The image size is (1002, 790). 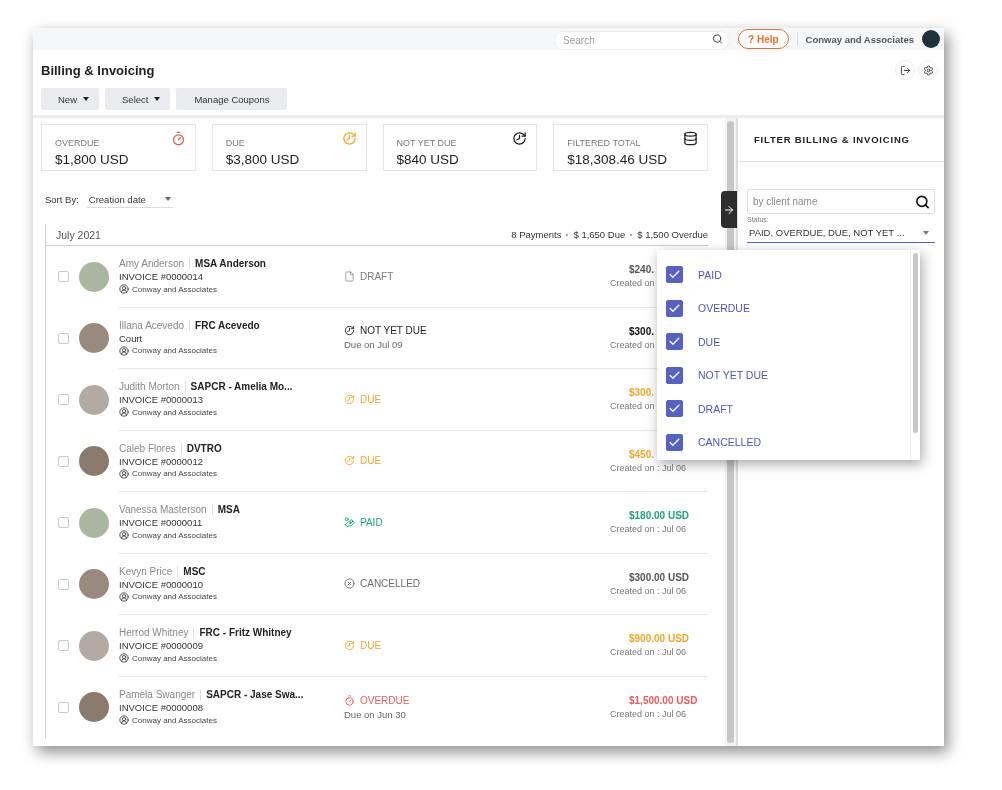 What do you see at coordinates (131, 338) in the screenshot?
I see `invoice-reference: Court` at bounding box center [131, 338].